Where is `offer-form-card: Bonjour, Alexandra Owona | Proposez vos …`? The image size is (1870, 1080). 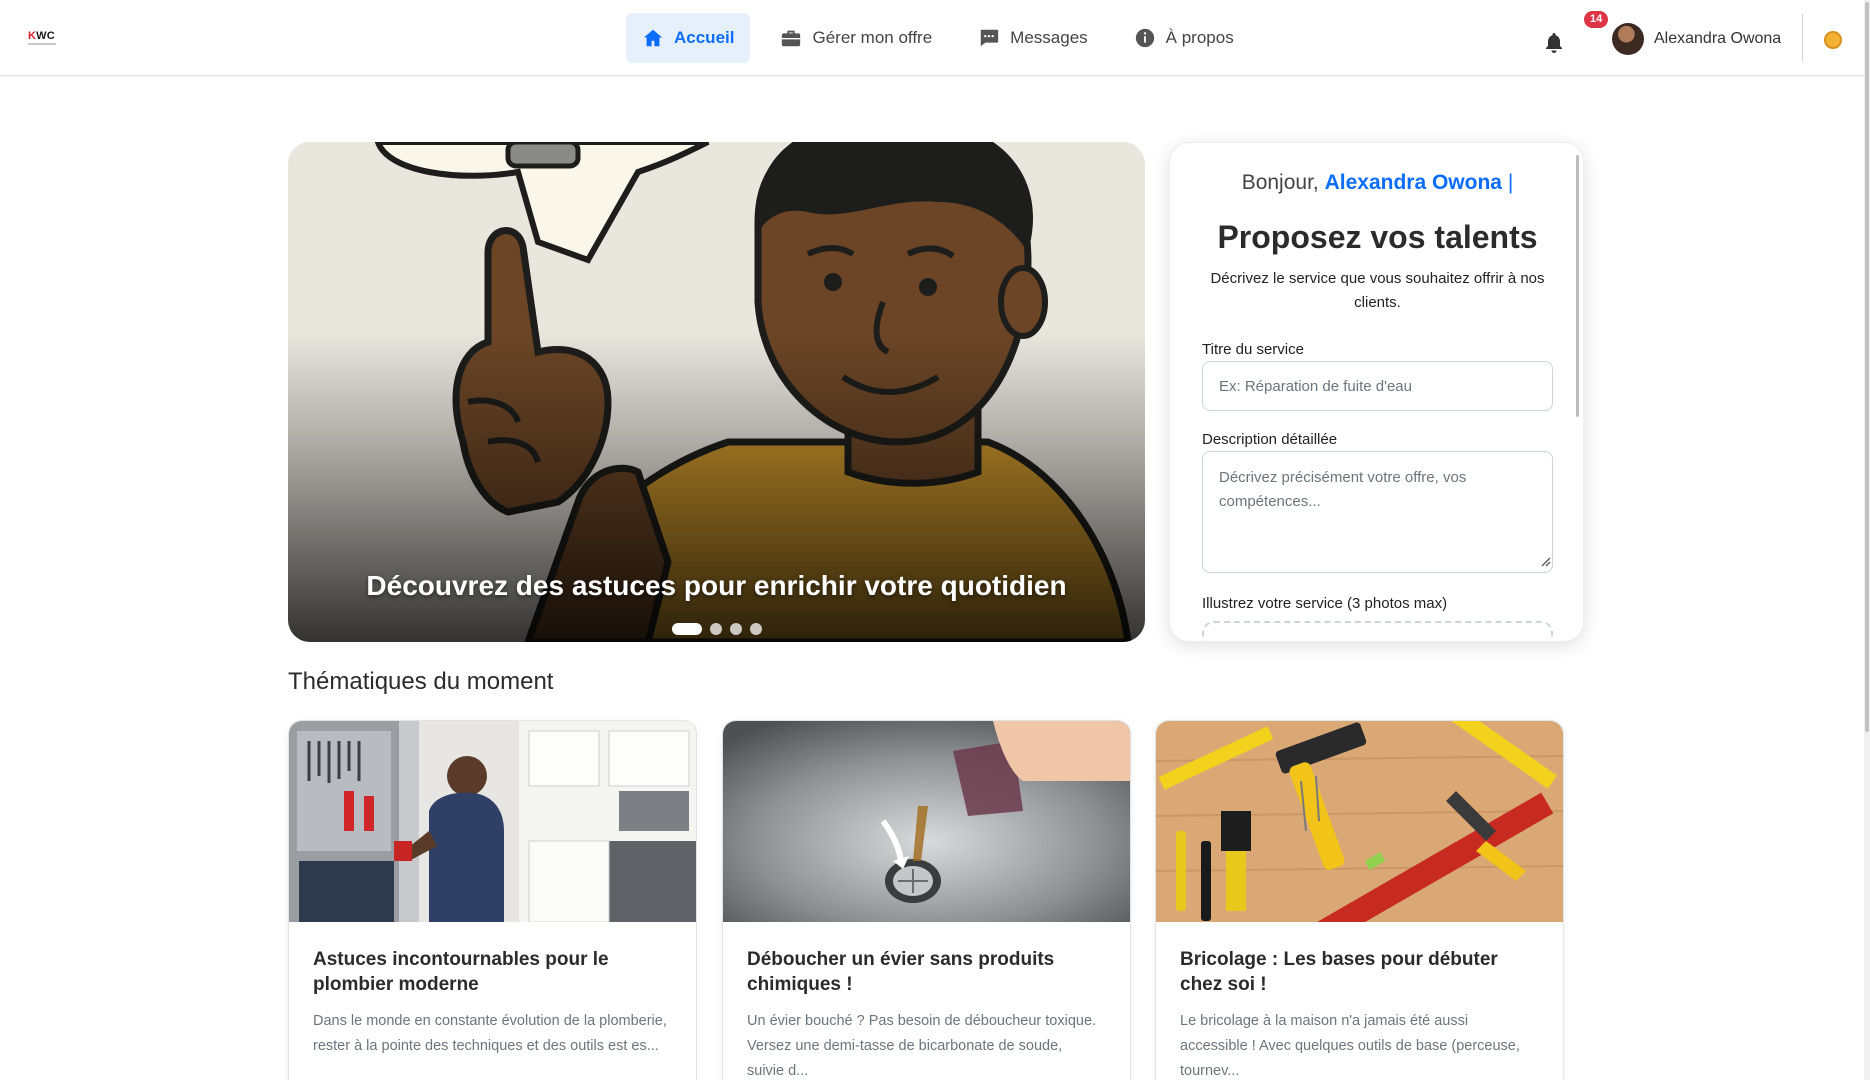 offer-form-card: Bonjour, Alexandra Owona | Proposez vos … is located at coordinates (1376, 392).